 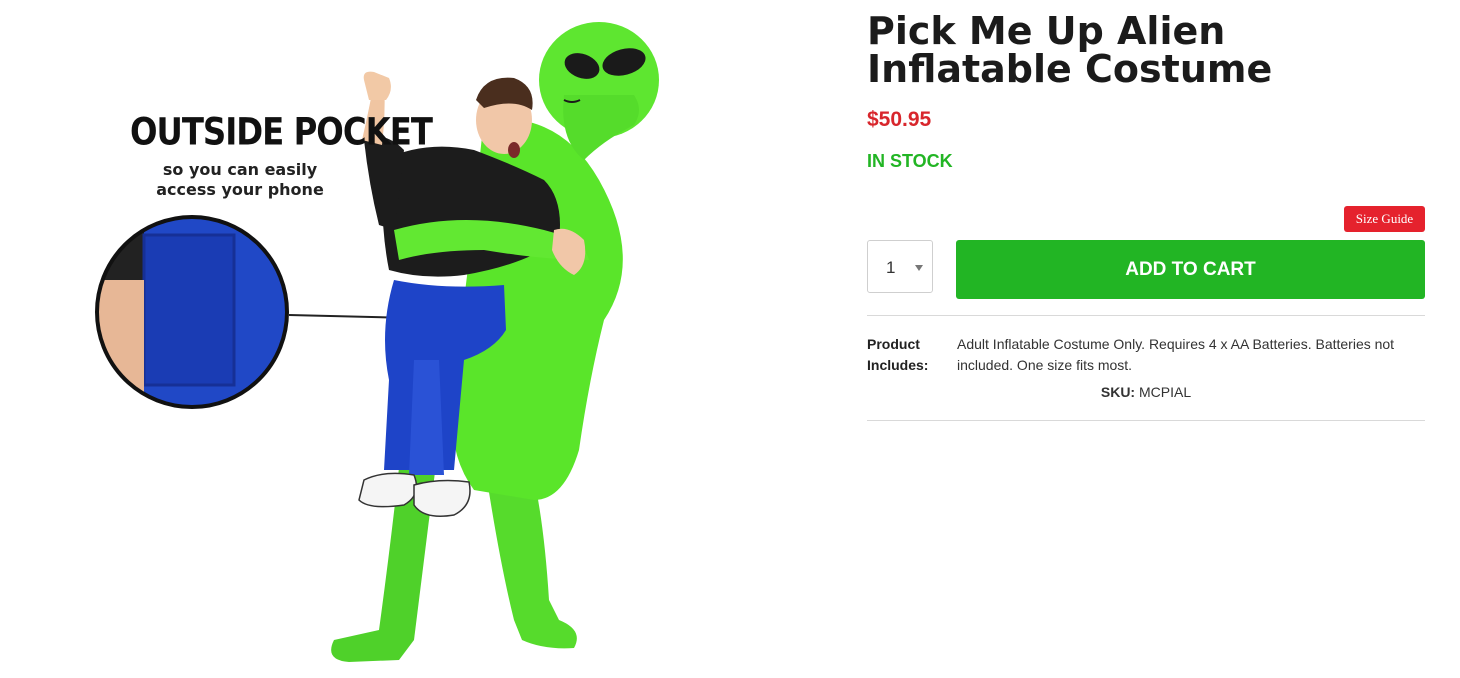 I want to click on includes-label: Product Includes:, so click(x=898, y=354).